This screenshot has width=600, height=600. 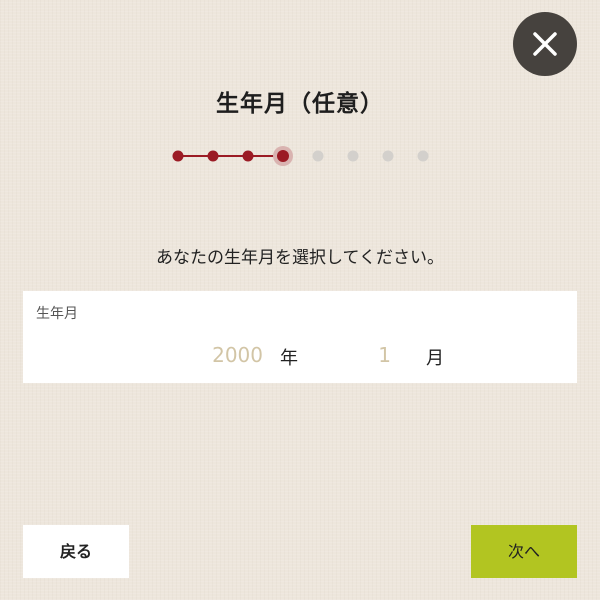 What do you see at coordinates (367, 355) in the screenshot?
I see `month-select: 1` at bounding box center [367, 355].